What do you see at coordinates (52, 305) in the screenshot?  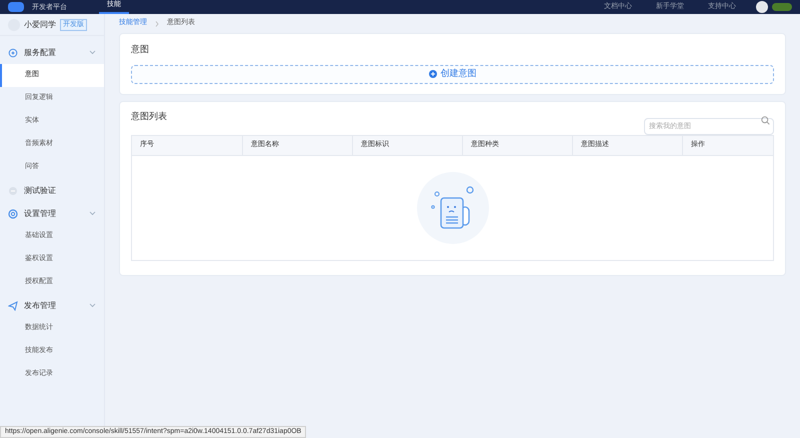 I see `sidebar-group: 发布管理` at bounding box center [52, 305].